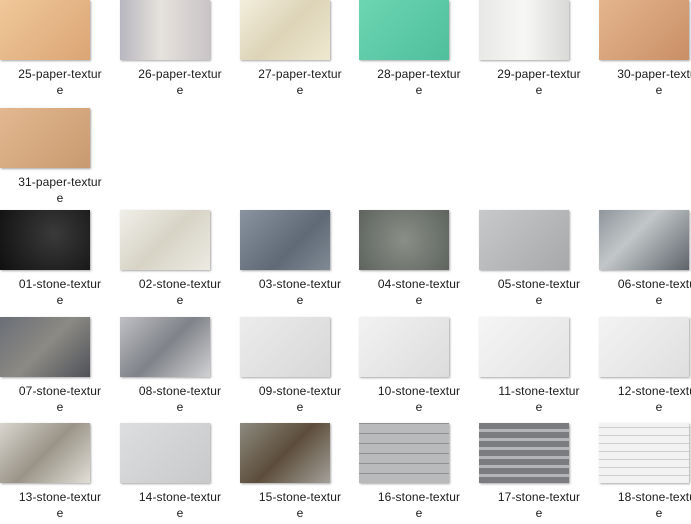  I want to click on file-item: 05-stone-textur e, so click(539, 262).